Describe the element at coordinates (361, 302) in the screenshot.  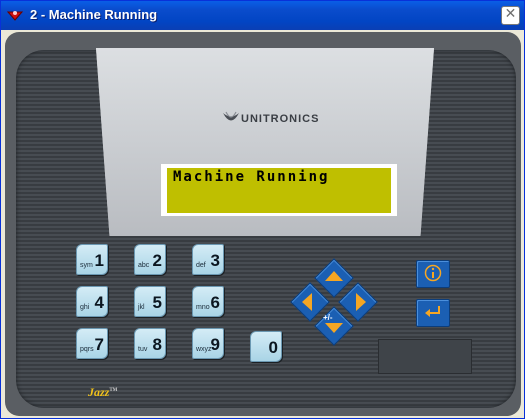
I see `right-arrow-icon` at that location.